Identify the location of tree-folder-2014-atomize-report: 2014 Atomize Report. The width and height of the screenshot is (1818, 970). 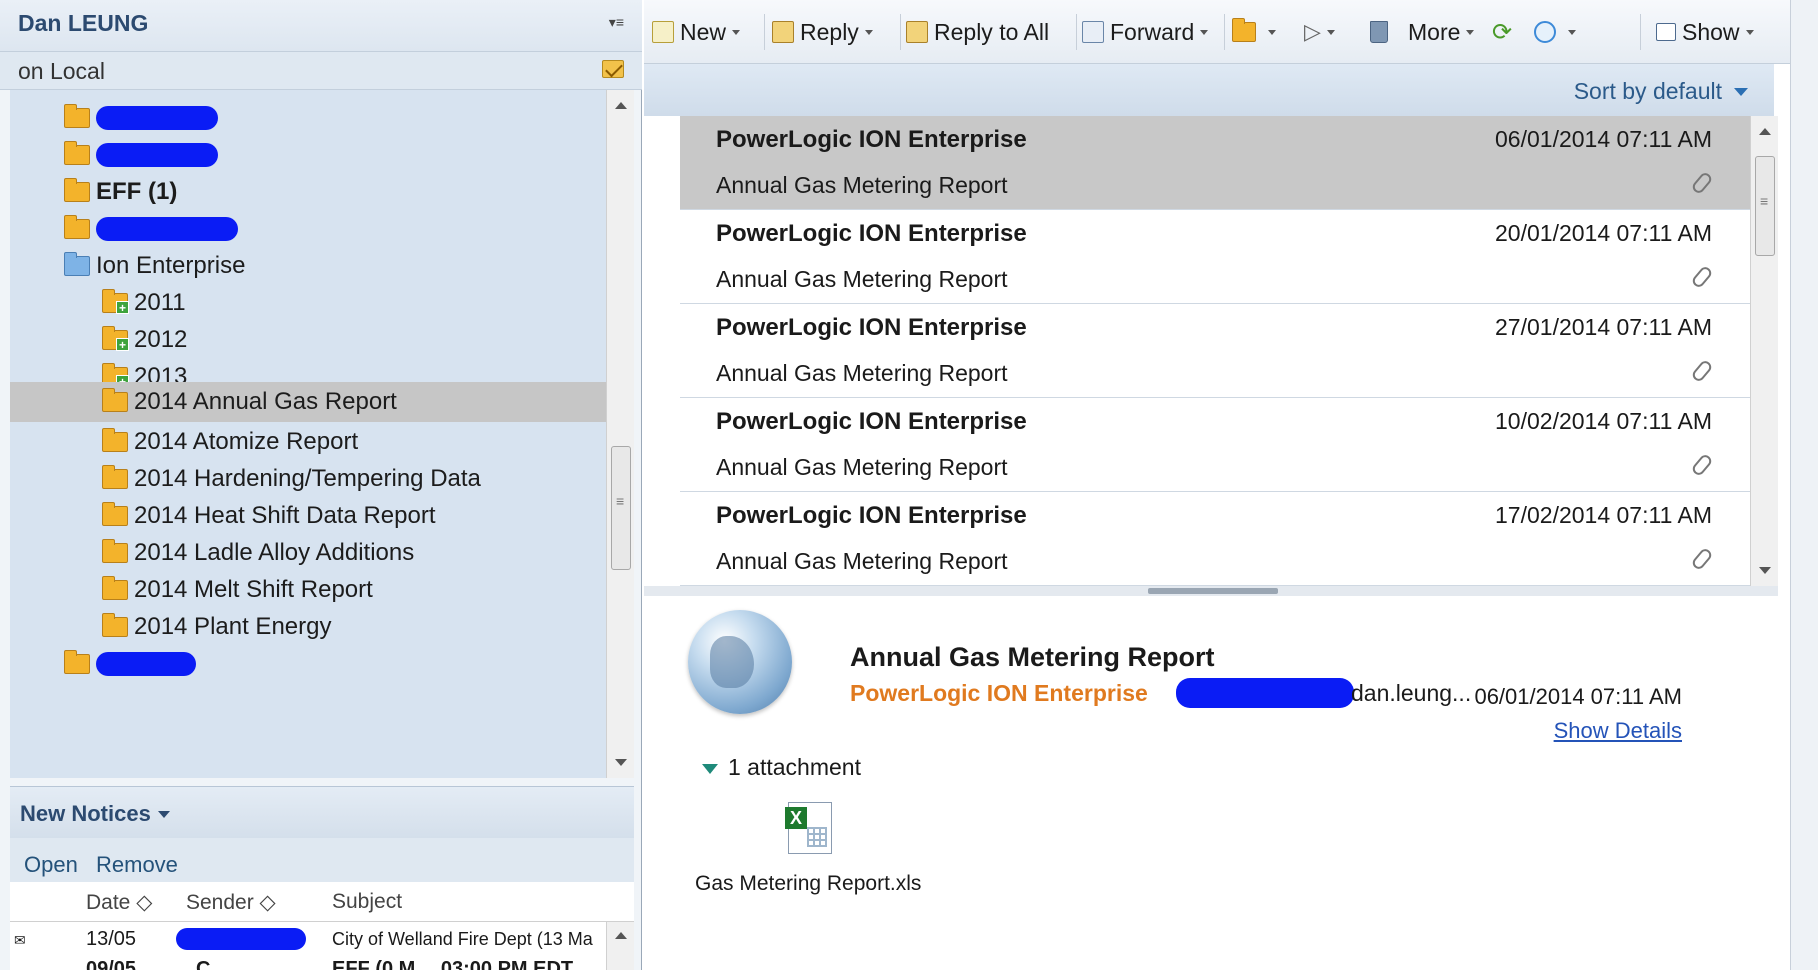
(230, 442).